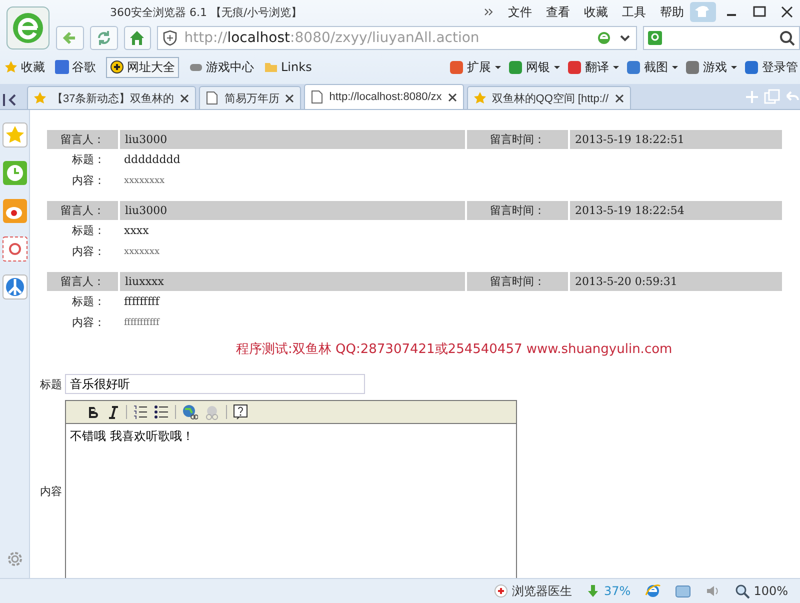 Image resolution: width=800 pixels, height=603 pixels. What do you see at coordinates (771, 67) in the screenshot?
I see `toolbar-item: 登录管` at bounding box center [771, 67].